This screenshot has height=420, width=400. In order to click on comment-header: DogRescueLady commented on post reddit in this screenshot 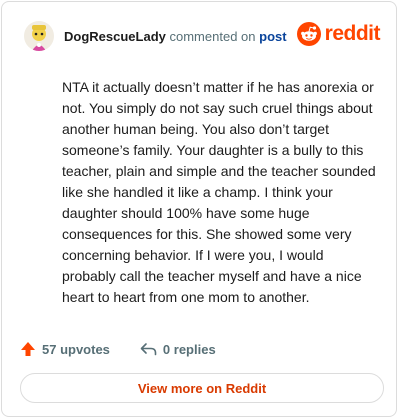, I will do `click(202, 36)`.